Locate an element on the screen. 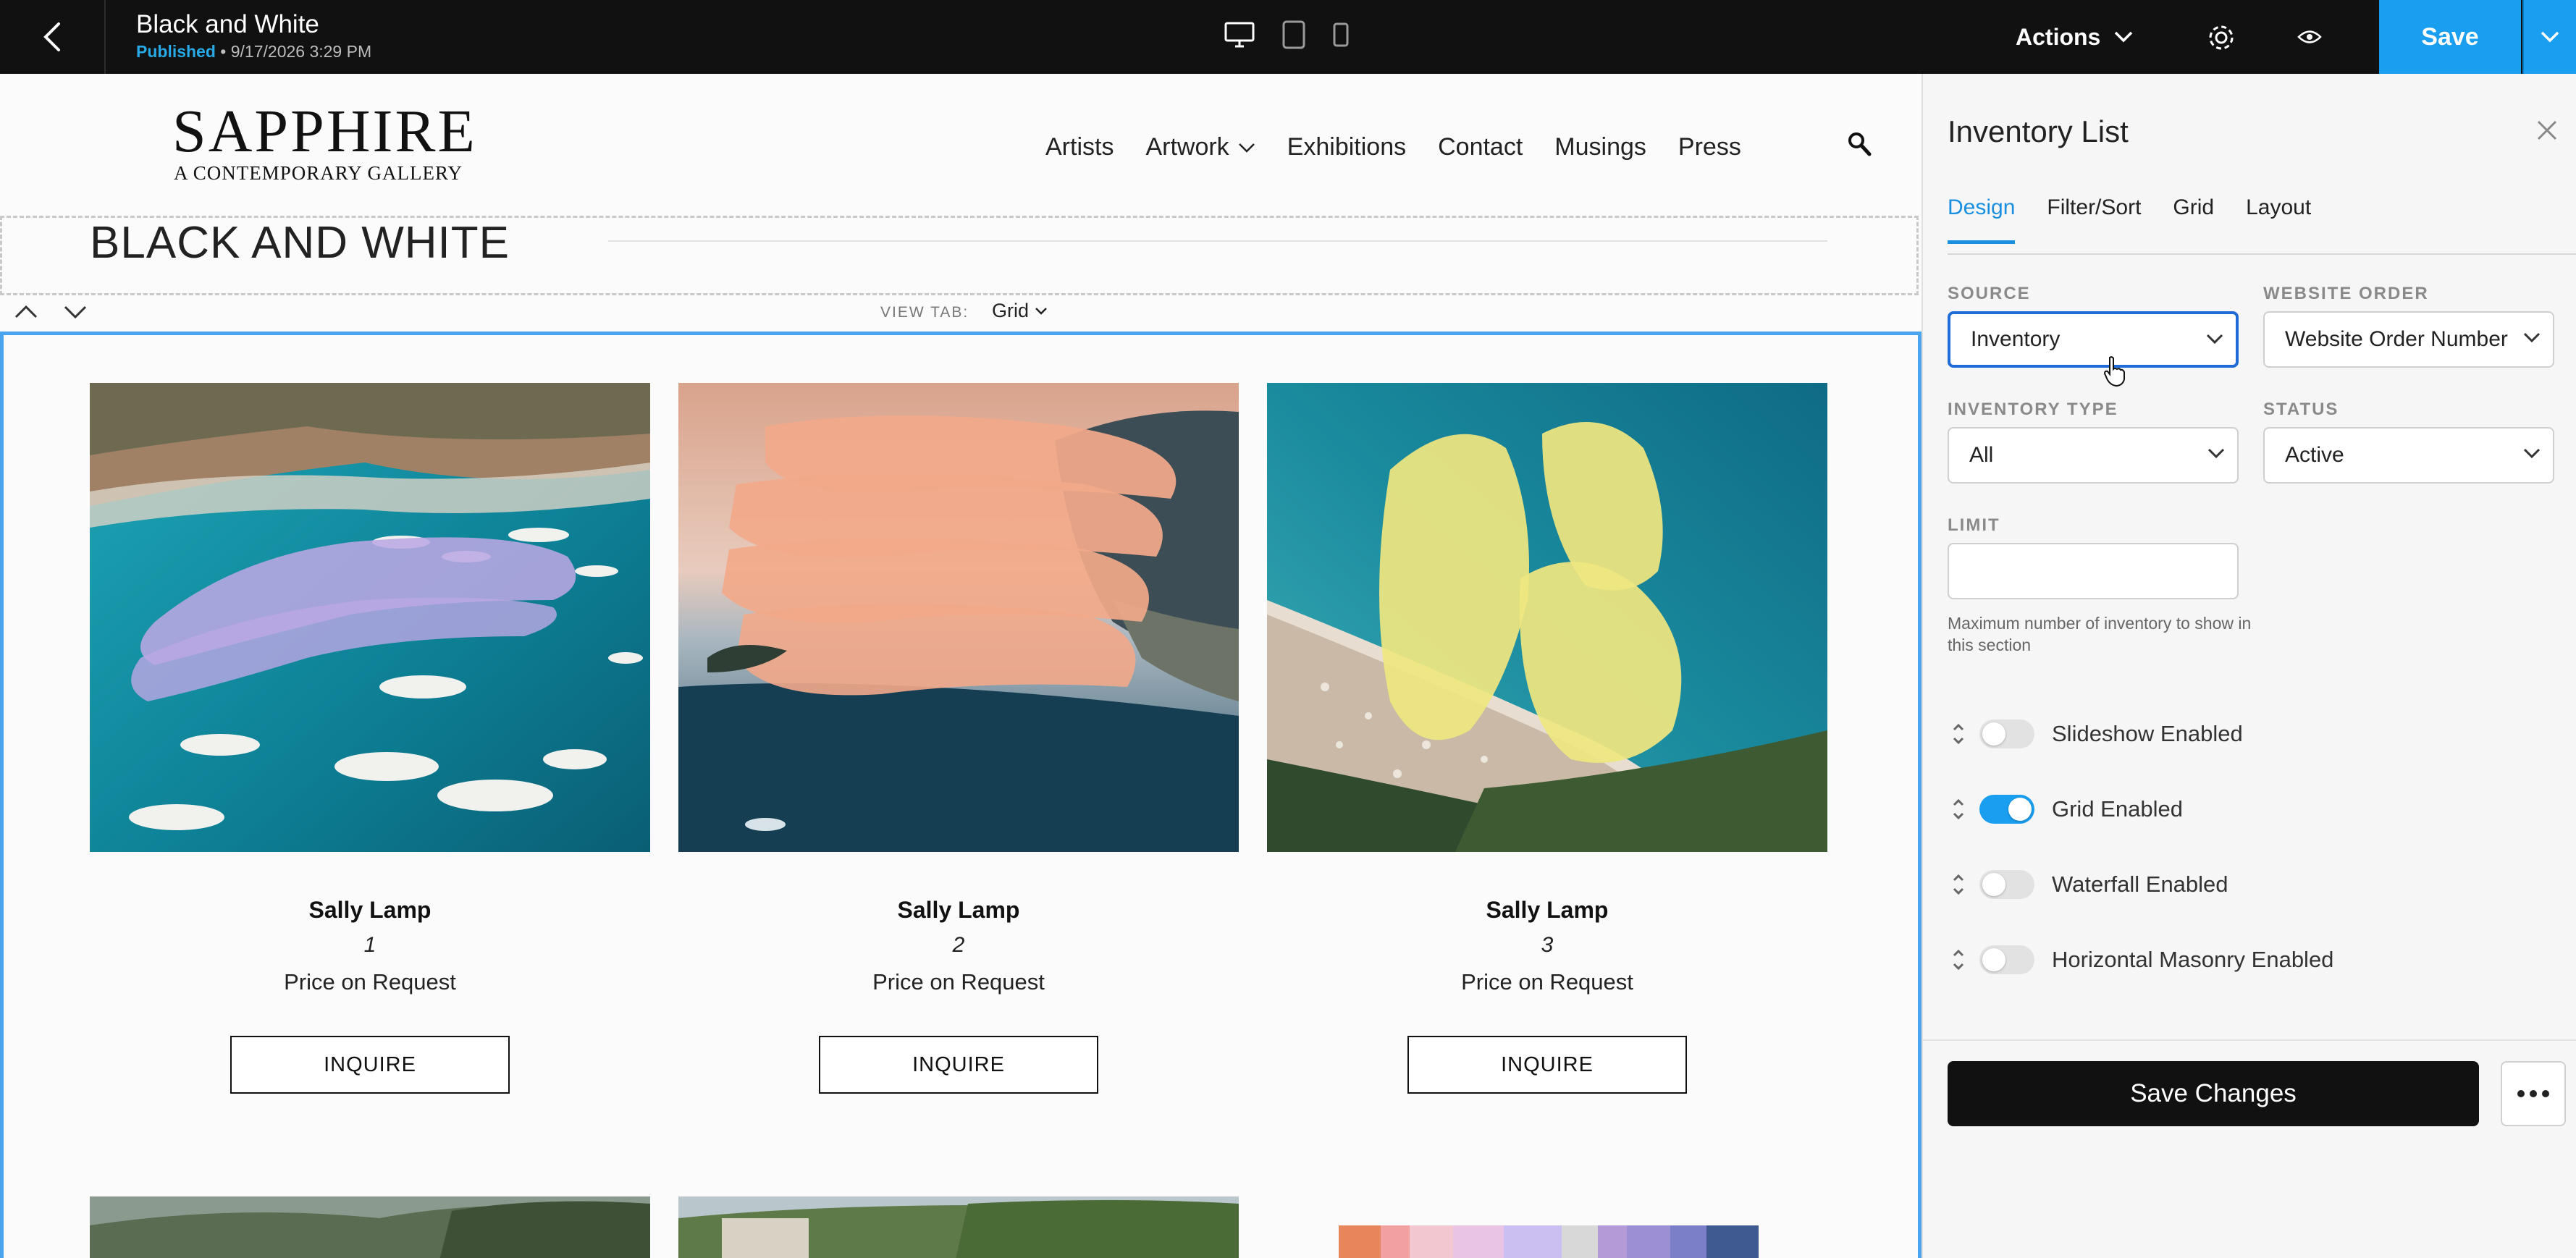  color-stripes-artwork is located at coordinates (1549, 1241).